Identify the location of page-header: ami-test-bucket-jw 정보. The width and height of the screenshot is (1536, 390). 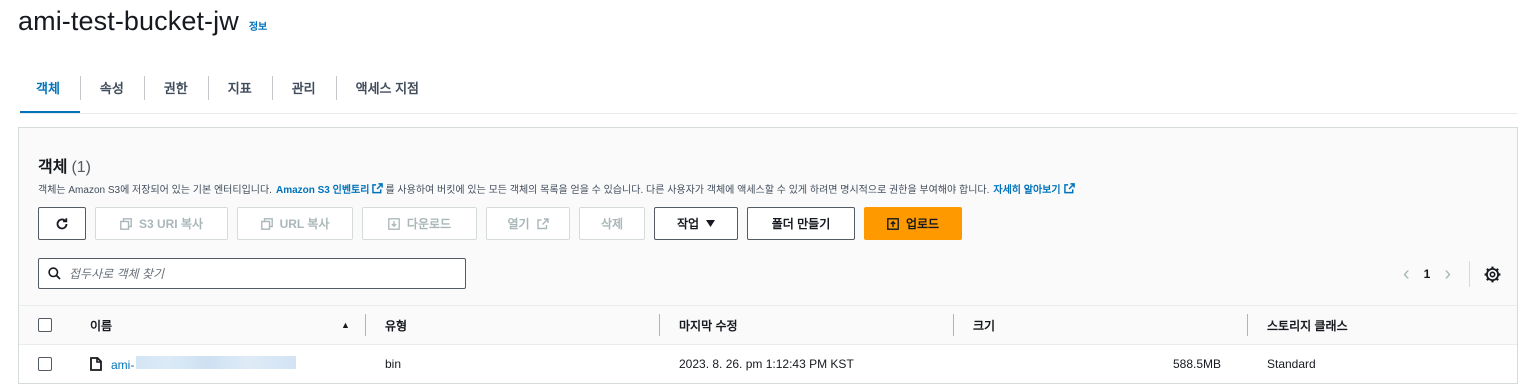
(142, 24).